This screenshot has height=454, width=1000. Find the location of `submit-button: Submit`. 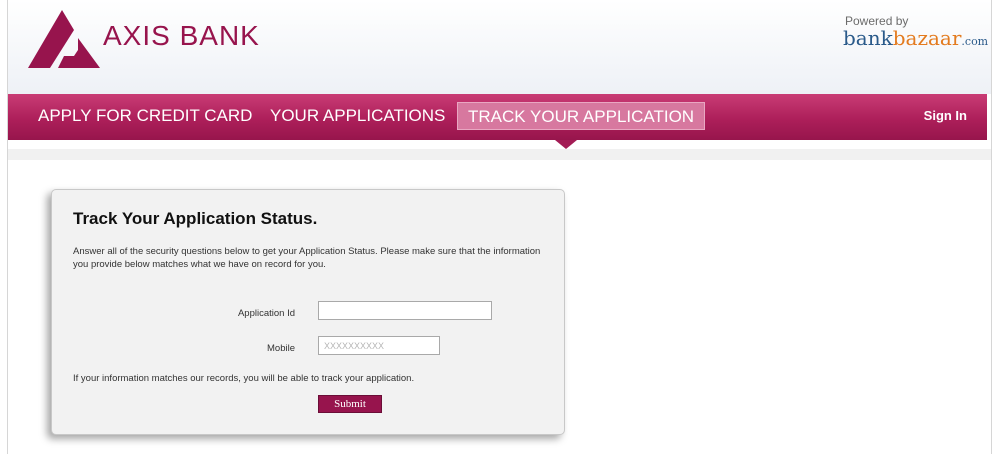

submit-button: Submit is located at coordinates (350, 404).